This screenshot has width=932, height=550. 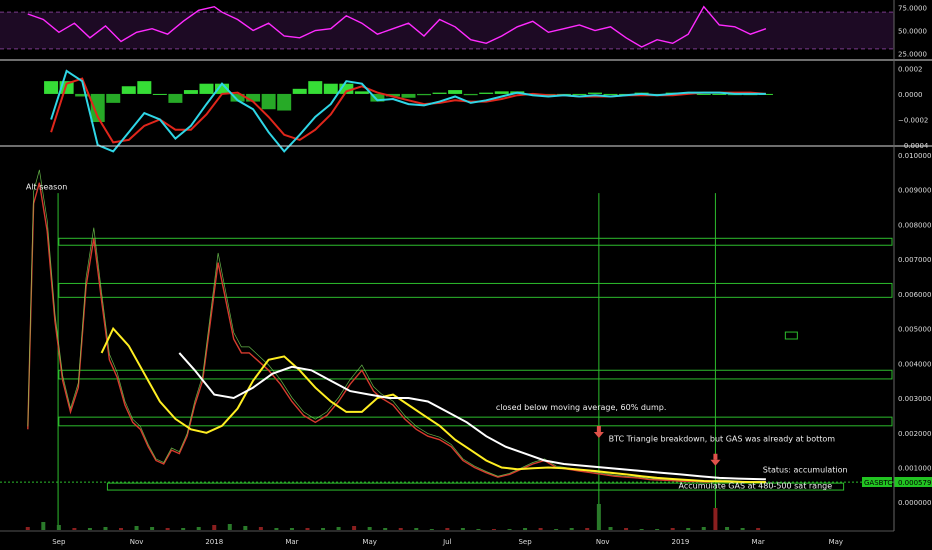 What do you see at coordinates (758, 542) in the screenshot?
I see `x-tick-label: Mar` at bounding box center [758, 542].